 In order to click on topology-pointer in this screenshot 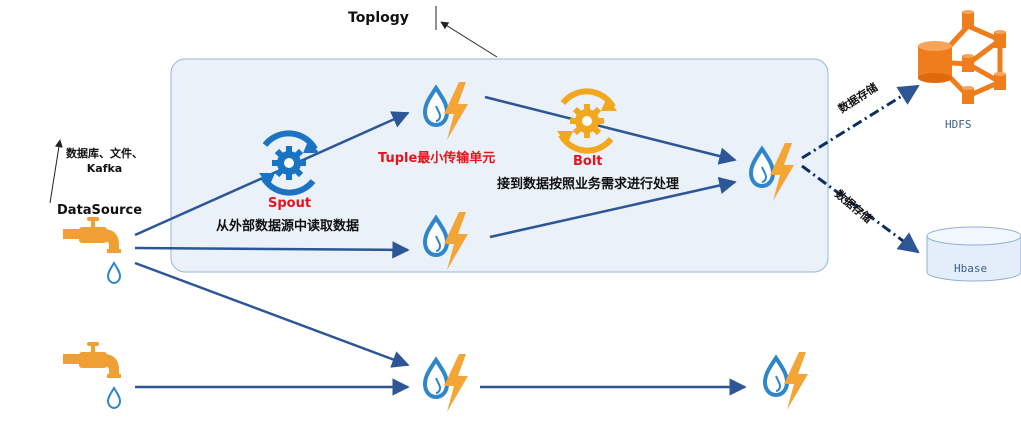, I will do `click(469, 39)`.